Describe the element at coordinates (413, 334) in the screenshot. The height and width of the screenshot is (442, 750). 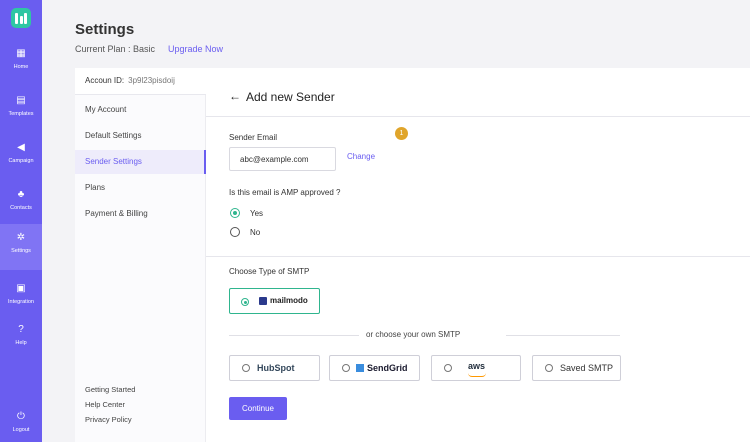
I see `or-choose-text: or choose your own SMTP` at that location.